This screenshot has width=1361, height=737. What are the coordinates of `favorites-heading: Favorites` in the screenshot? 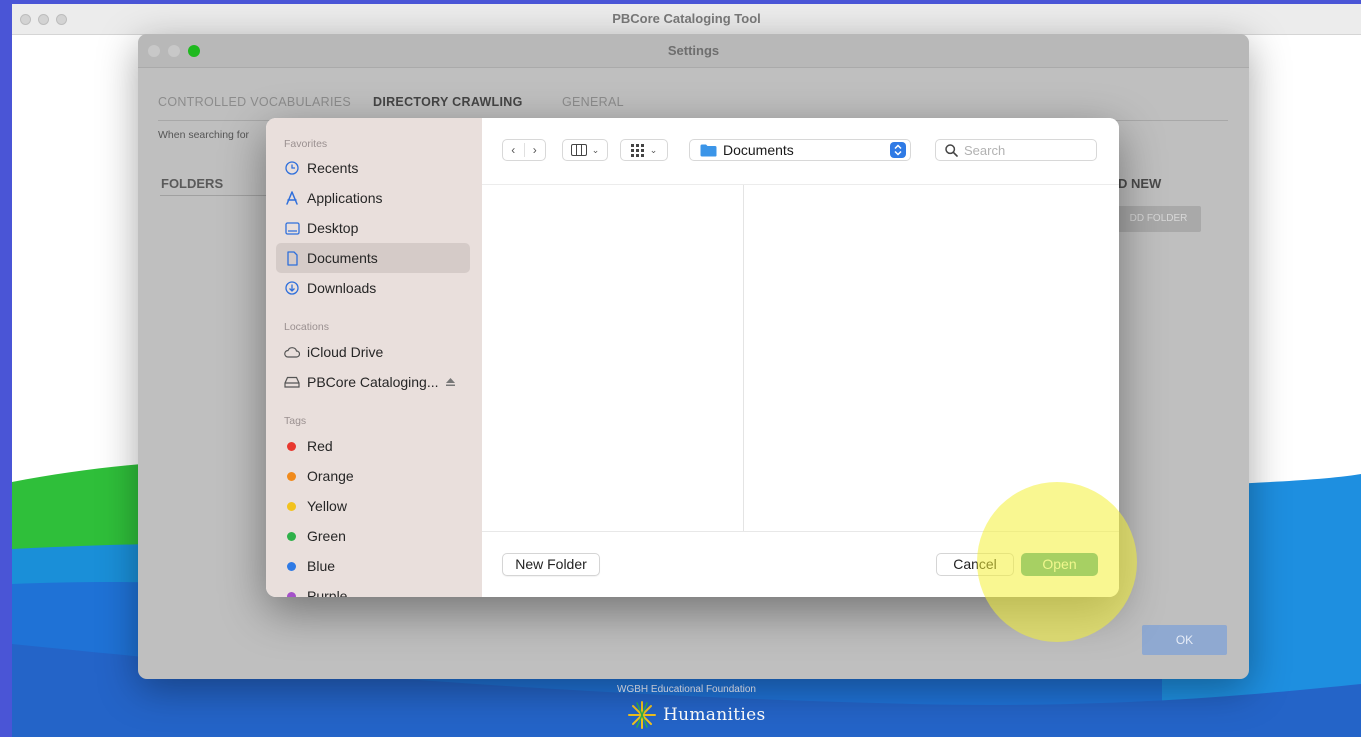 It's located at (306, 144).